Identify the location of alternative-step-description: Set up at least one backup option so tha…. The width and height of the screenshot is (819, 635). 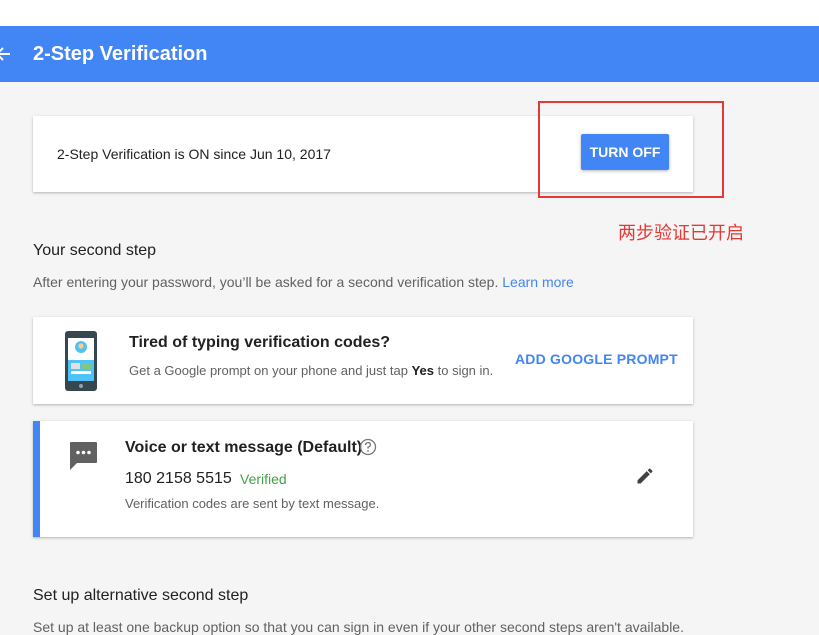
(358, 627).